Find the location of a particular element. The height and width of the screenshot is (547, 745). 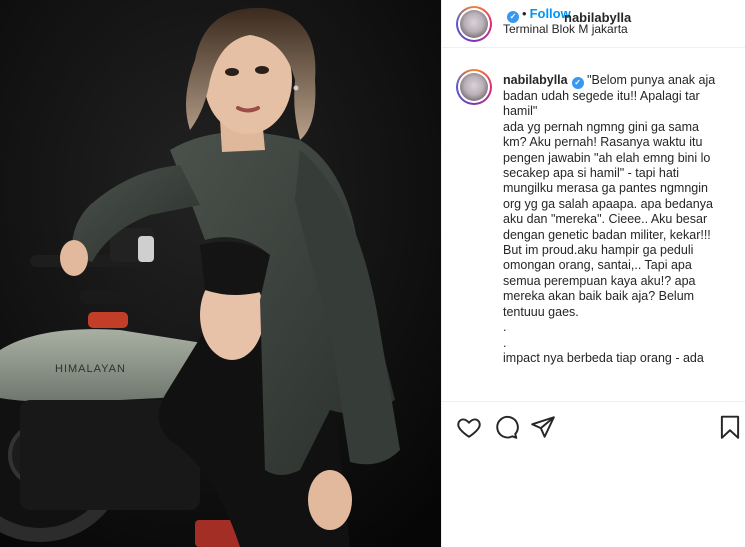

caption-username-link: nabilabylla is located at coordinates (535, 80).